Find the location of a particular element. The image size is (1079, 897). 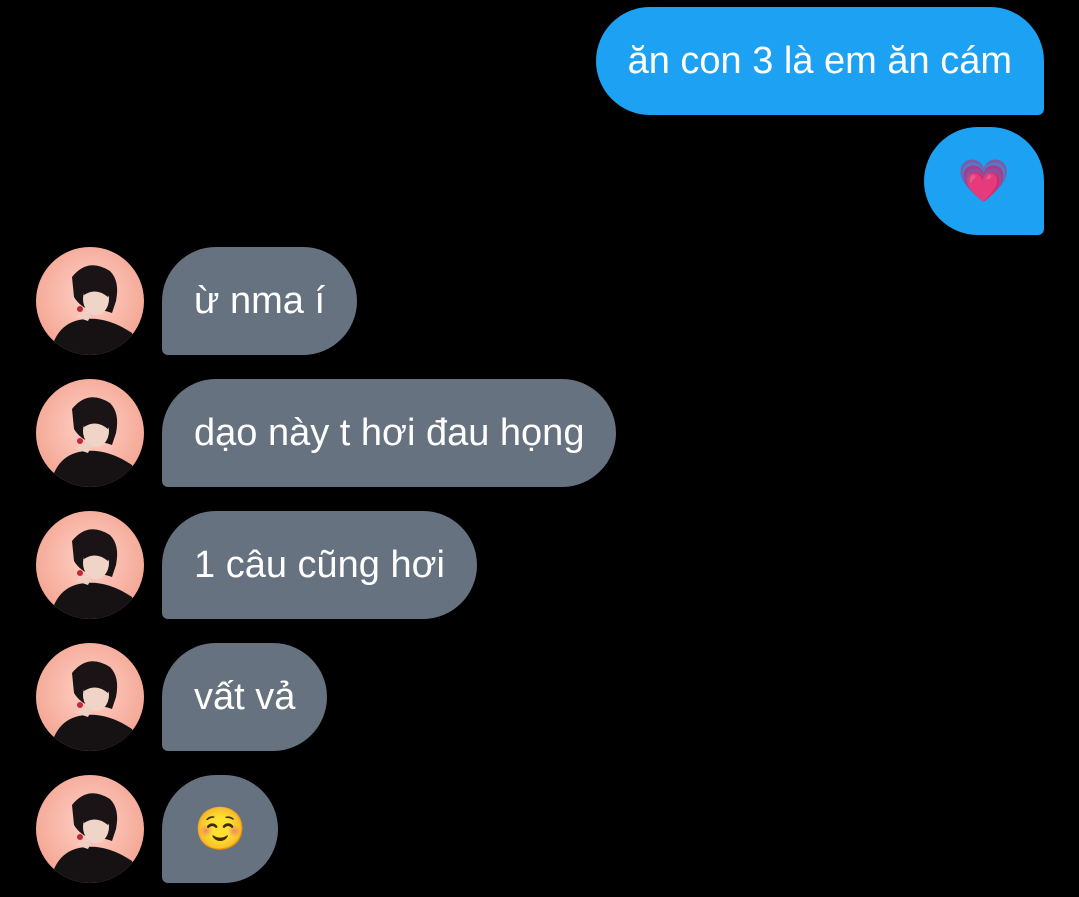

received-message-bubble: 1 câu cũng hơi is located at coordinates (319, 565).